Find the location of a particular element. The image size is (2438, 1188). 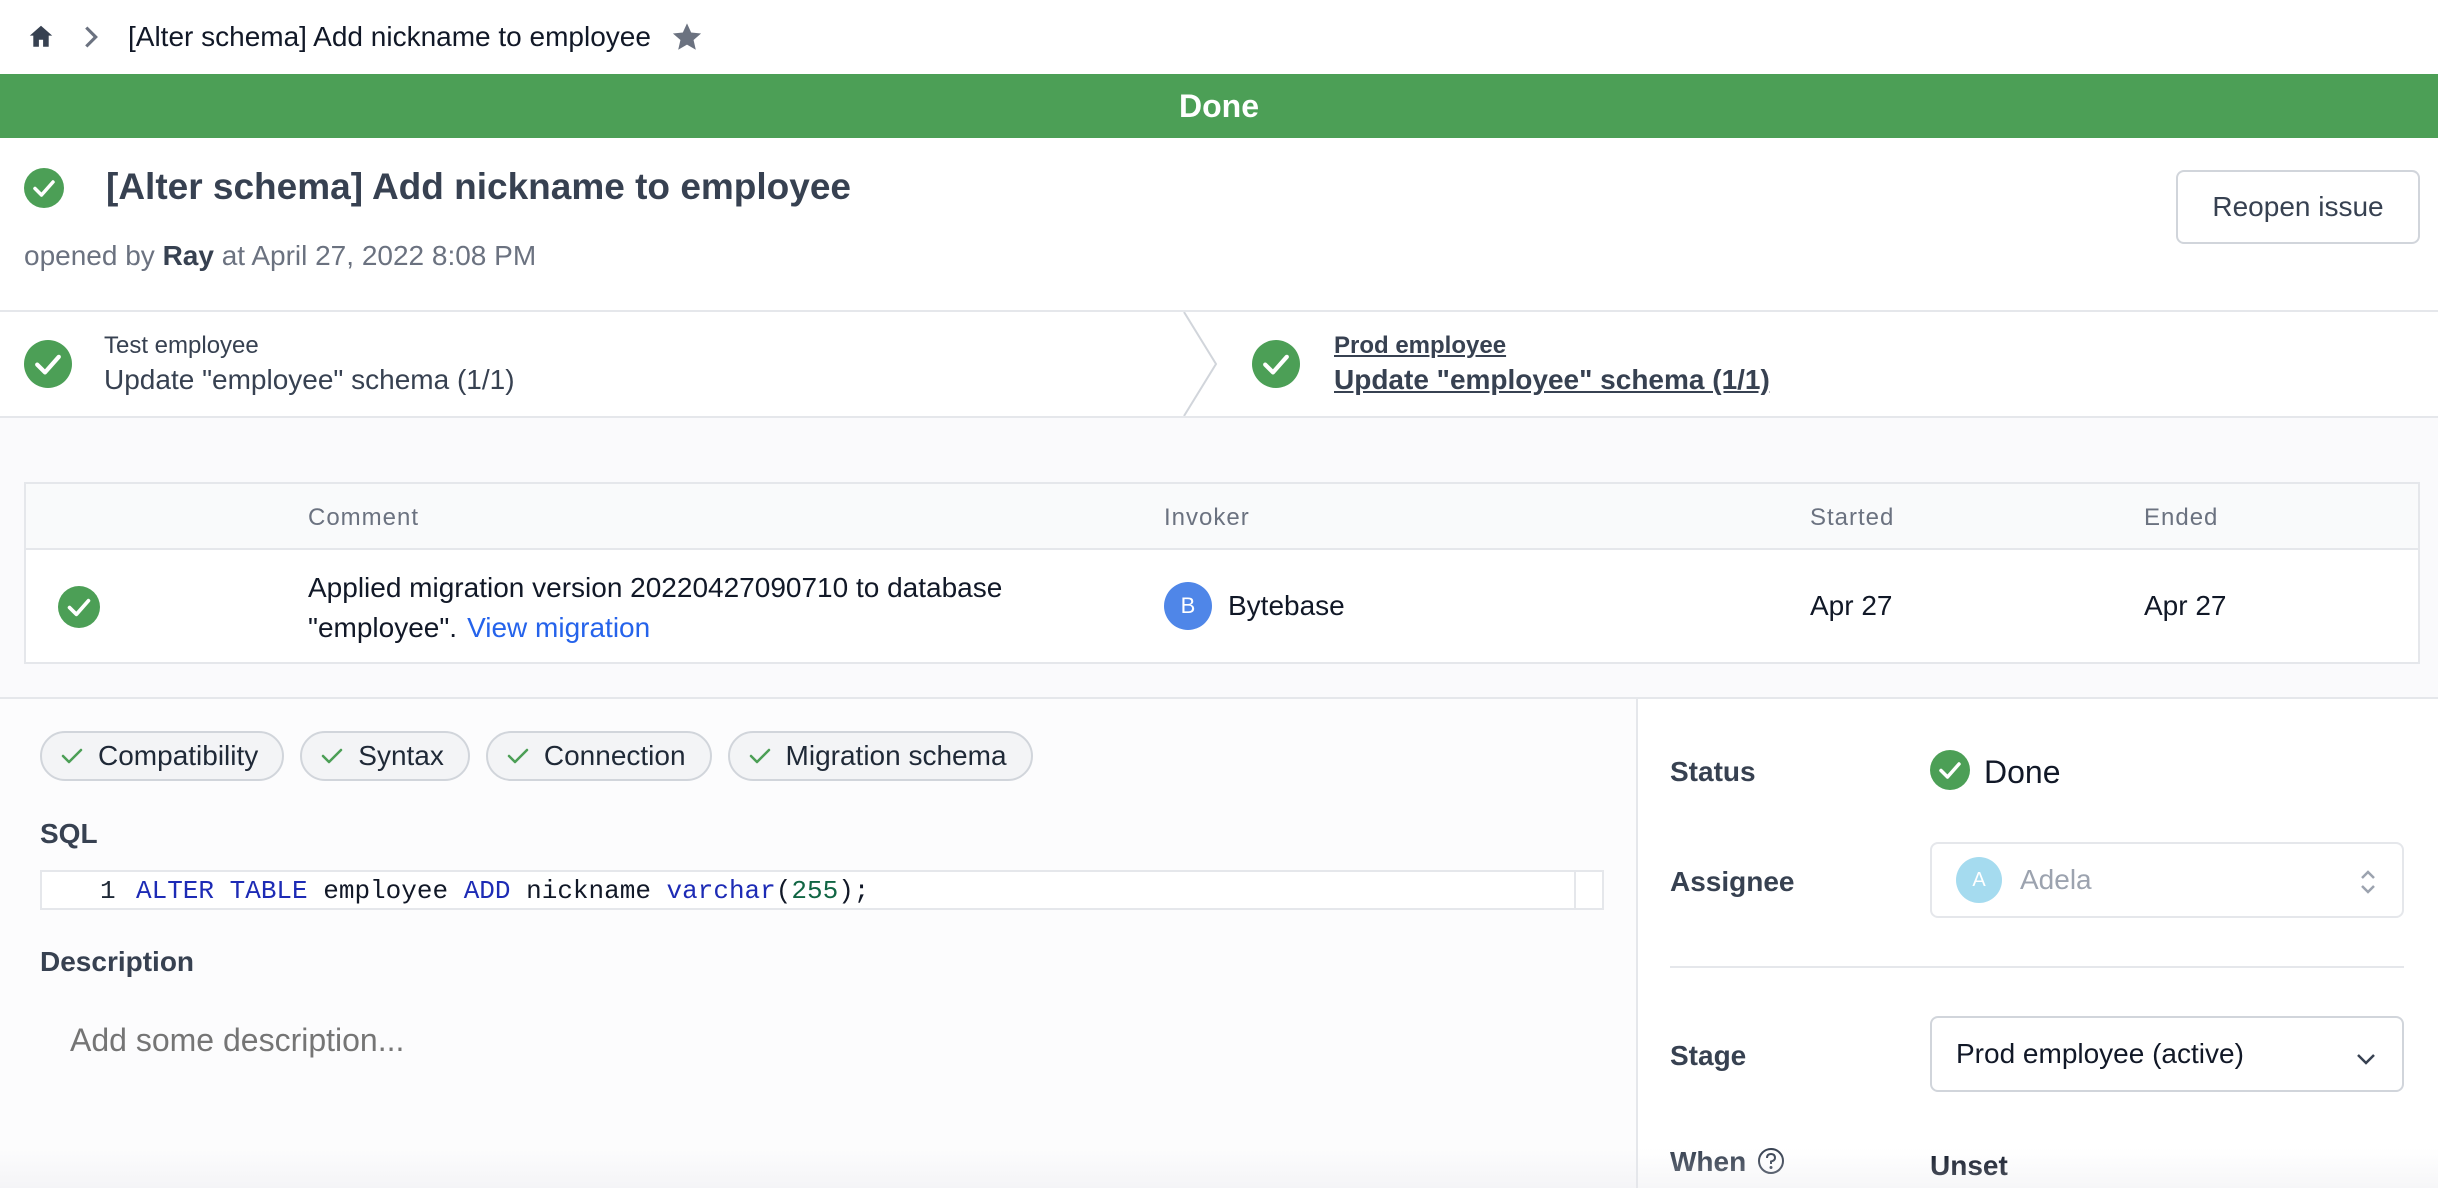

check-compatibility: Compatibility is located at coordinates (162, 756).